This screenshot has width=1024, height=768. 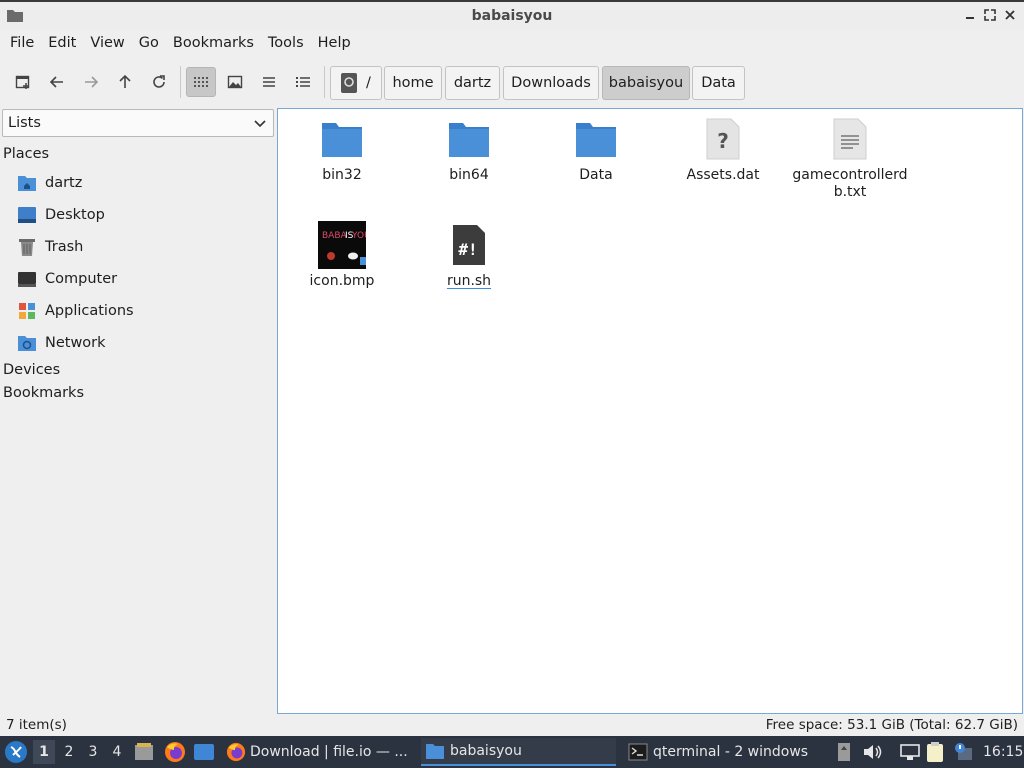 What do you see at coordinates (1003, 752) in the screenshot?
I see `clock: 16:15` at bounding box center [1003, 752].